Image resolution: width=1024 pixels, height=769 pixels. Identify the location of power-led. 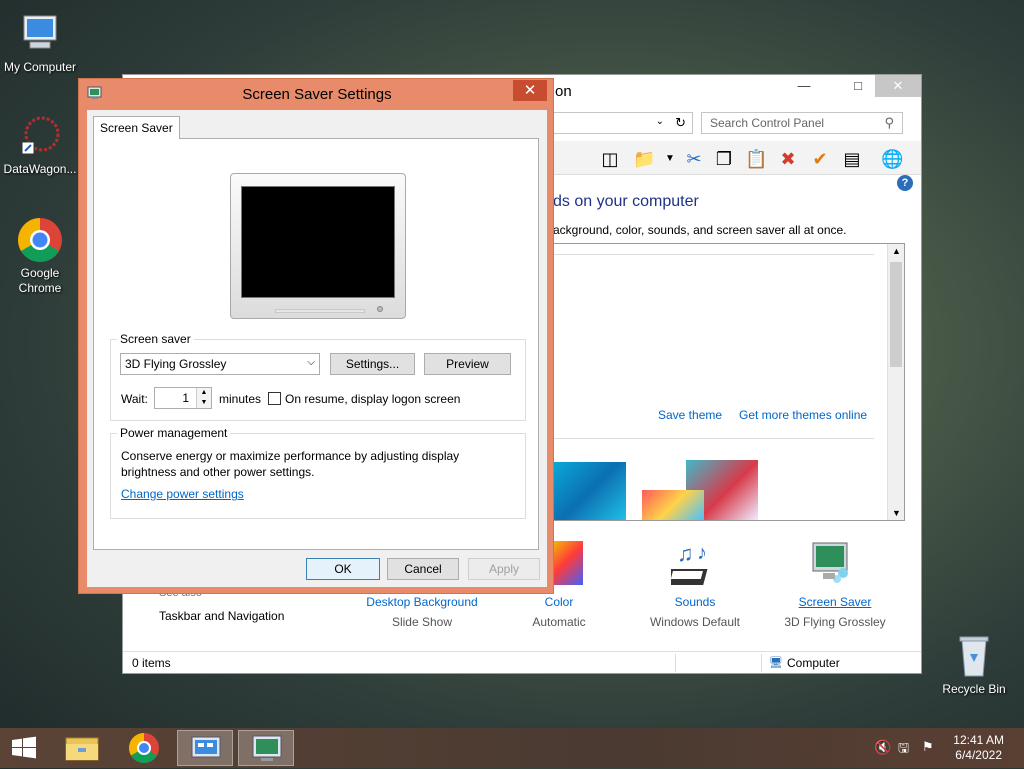
(380, 309).